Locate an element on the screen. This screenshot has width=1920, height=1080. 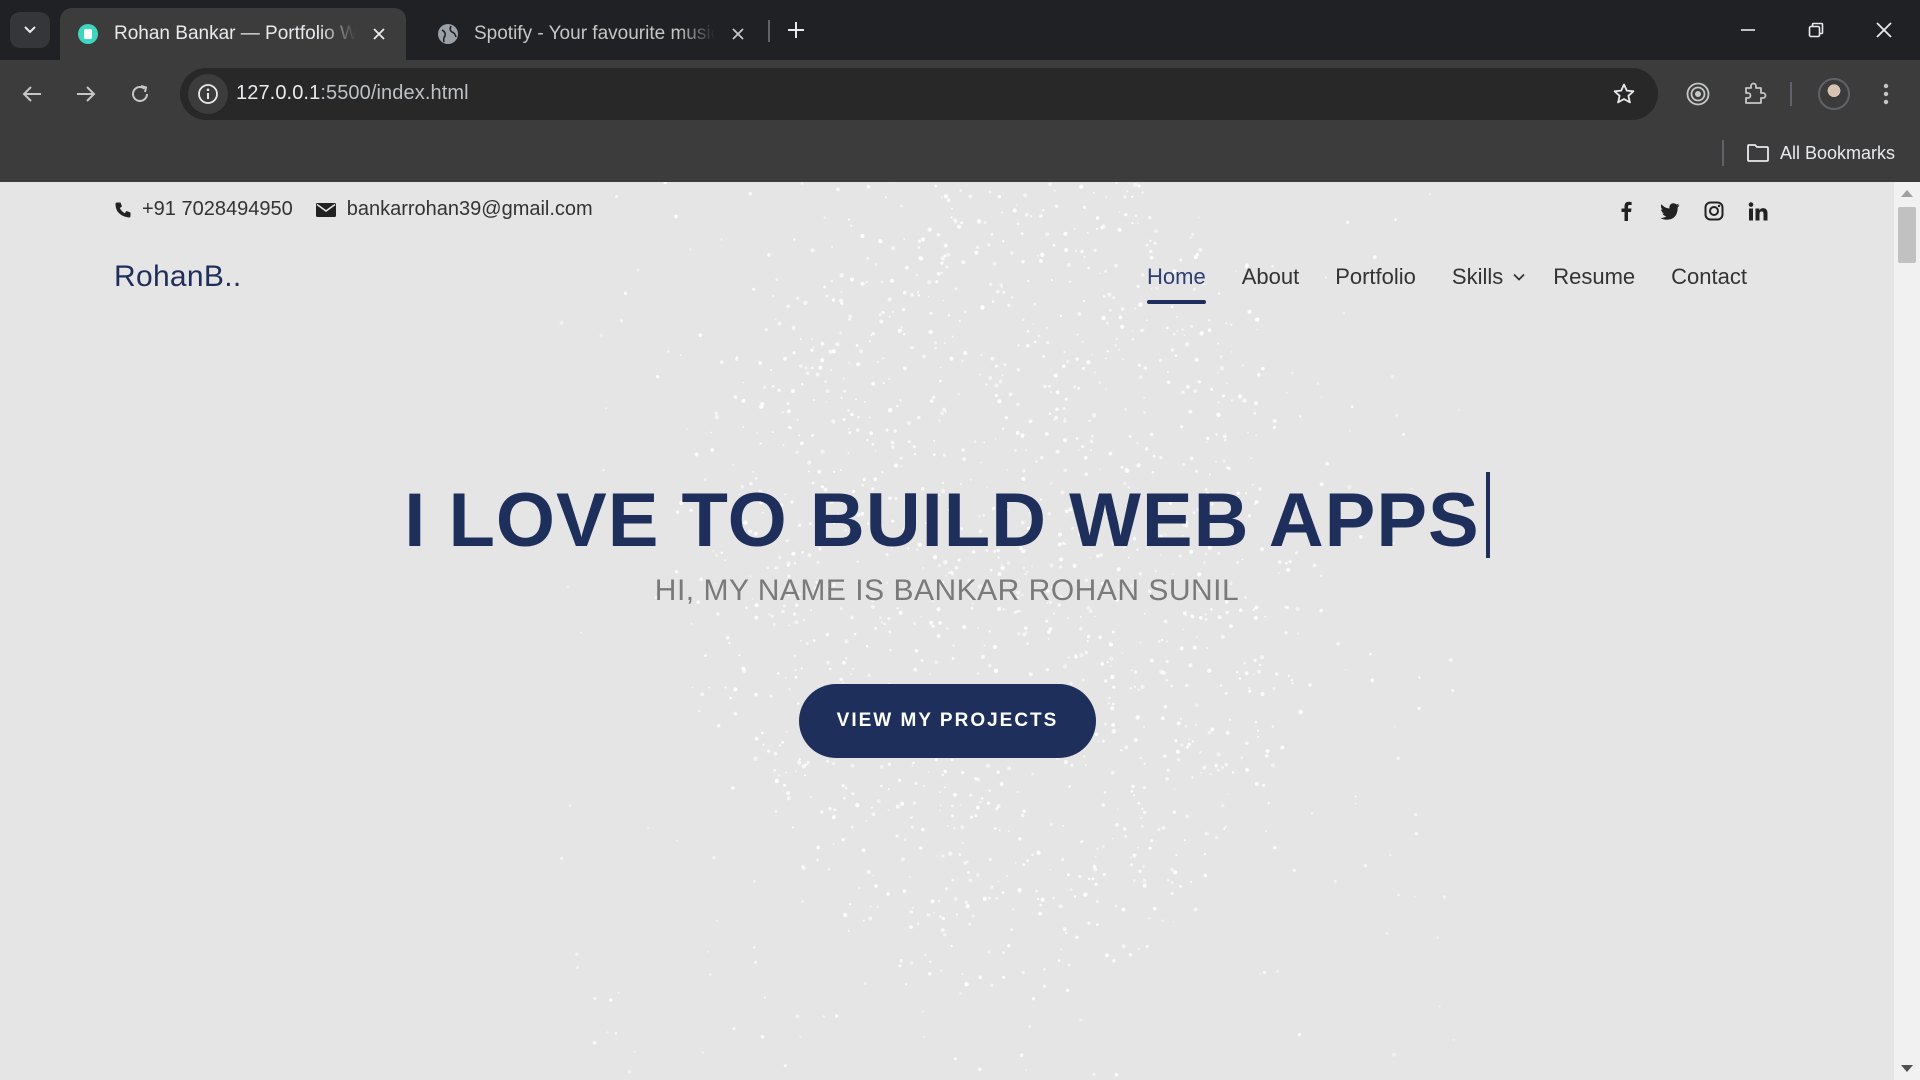
facebook-link is located at coordinates (1626, 211).